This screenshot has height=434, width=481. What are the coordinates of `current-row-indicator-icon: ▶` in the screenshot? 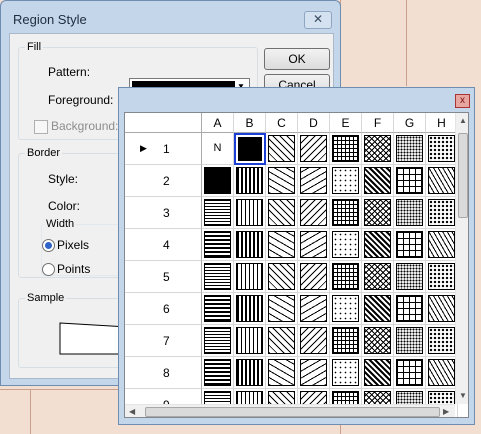 It's located at (143, 148).